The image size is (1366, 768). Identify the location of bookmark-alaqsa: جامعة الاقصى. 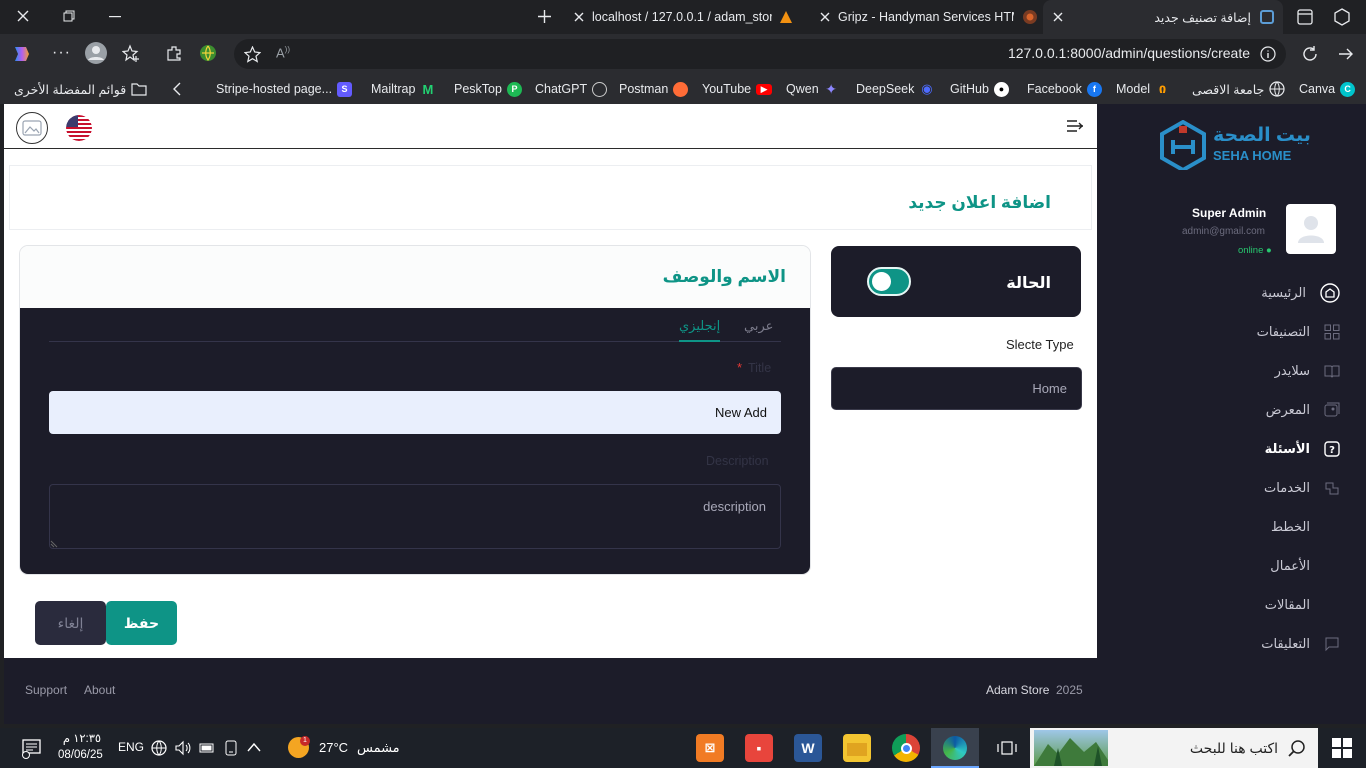
(1238, 89).